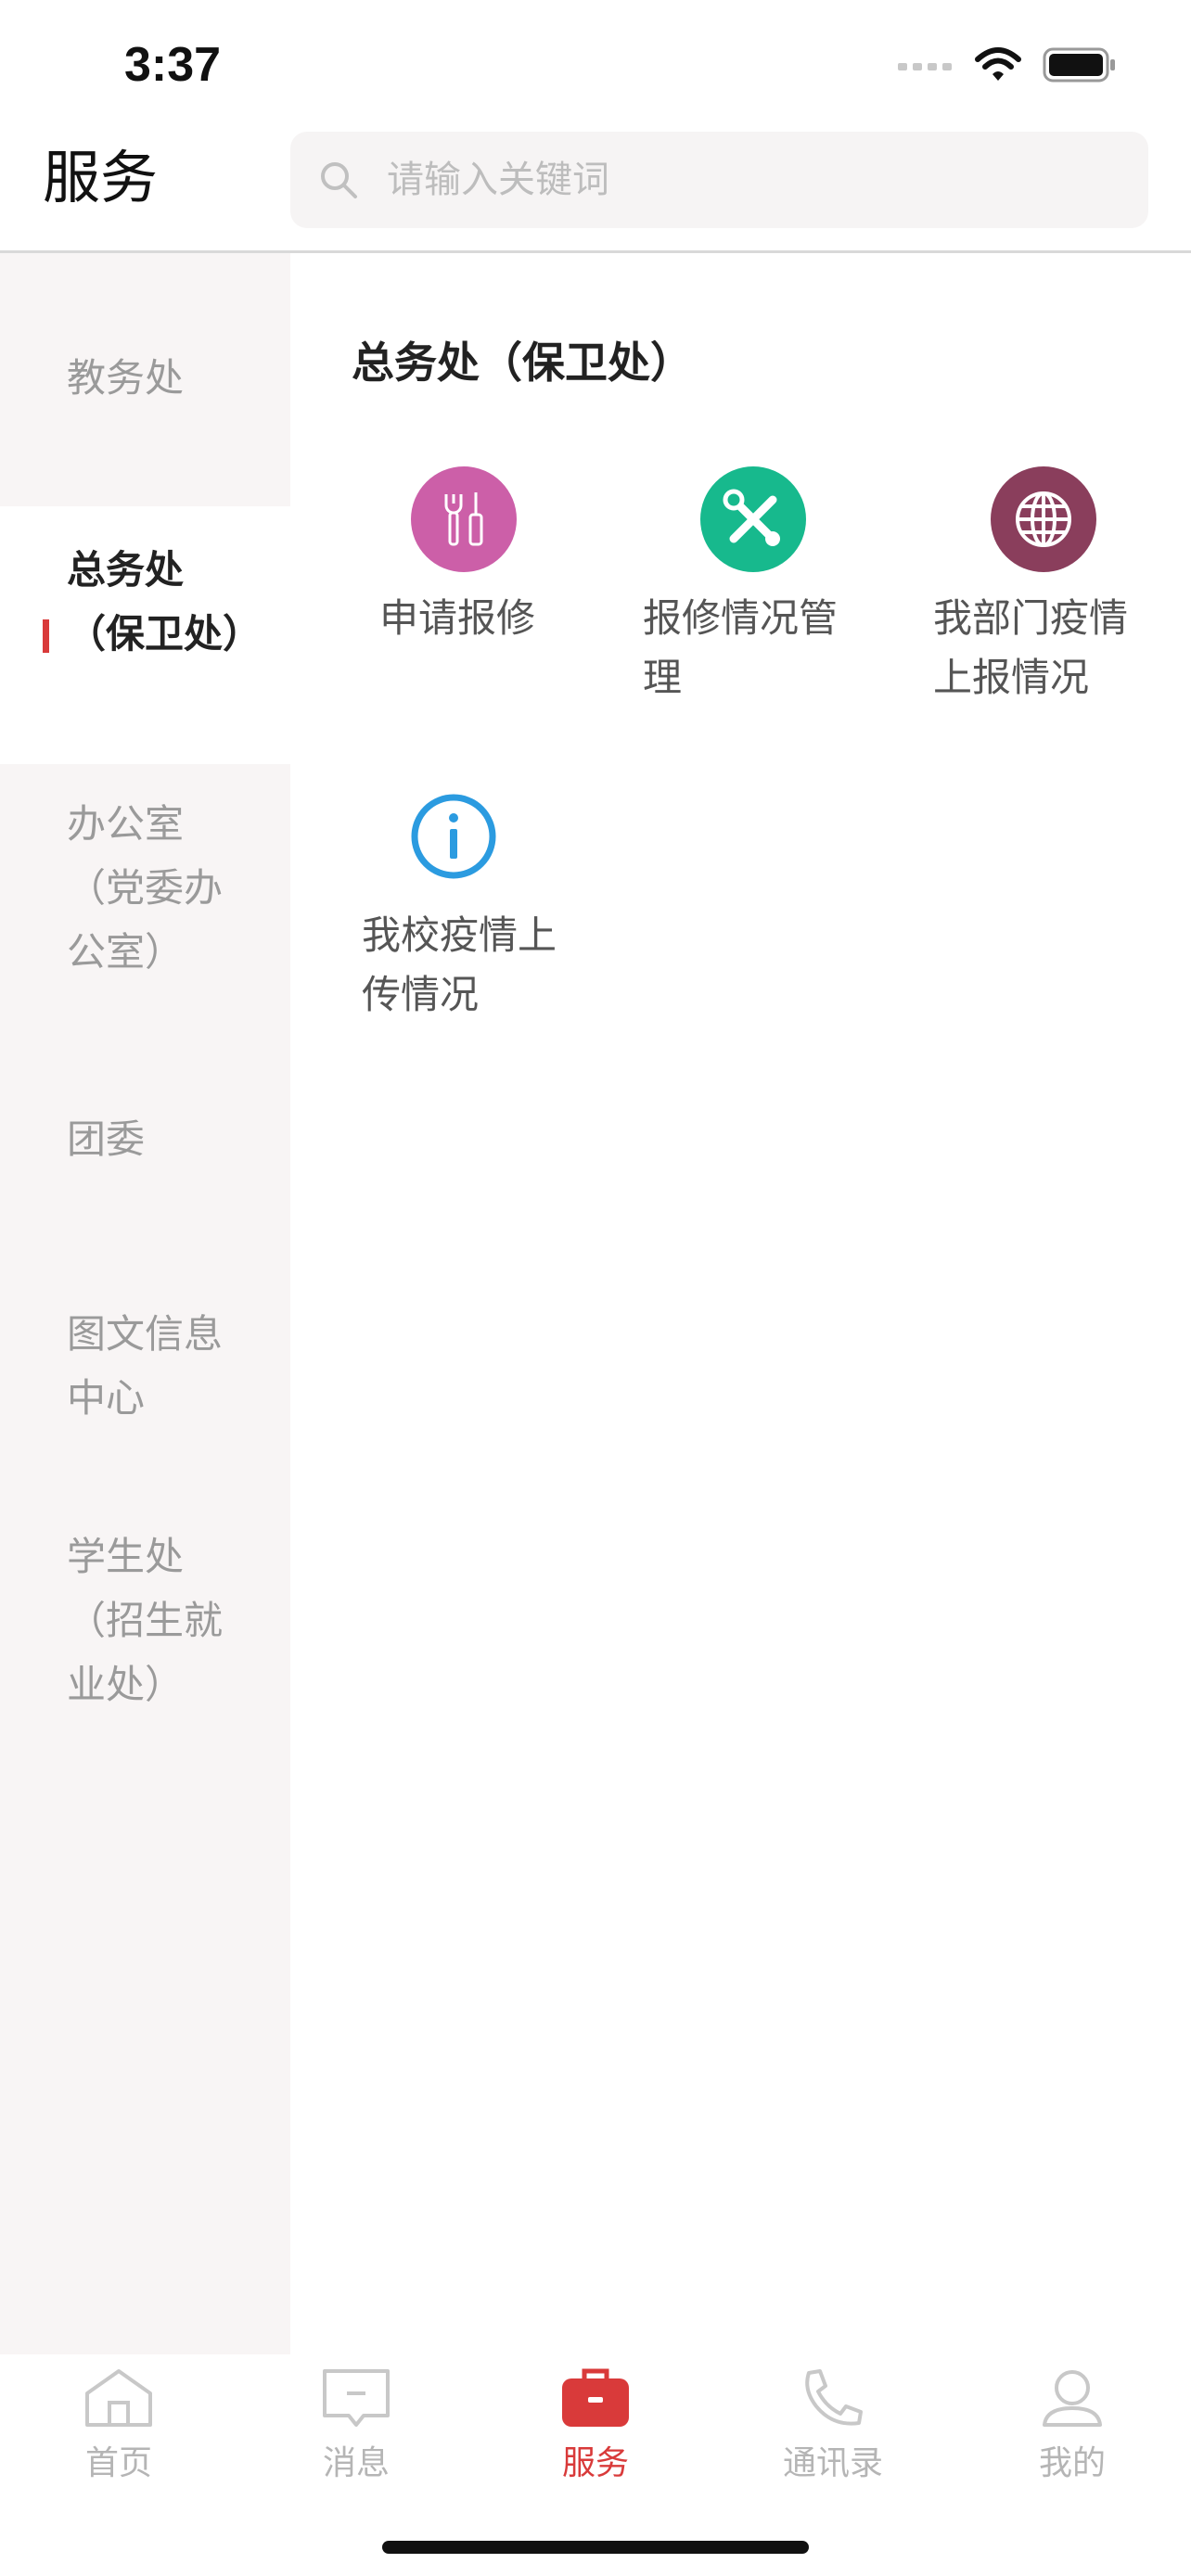 The image size is (1191, 2576). Describe the element at coordinates (118, 2398) in the screenshot. I see `home-icon` at that location.